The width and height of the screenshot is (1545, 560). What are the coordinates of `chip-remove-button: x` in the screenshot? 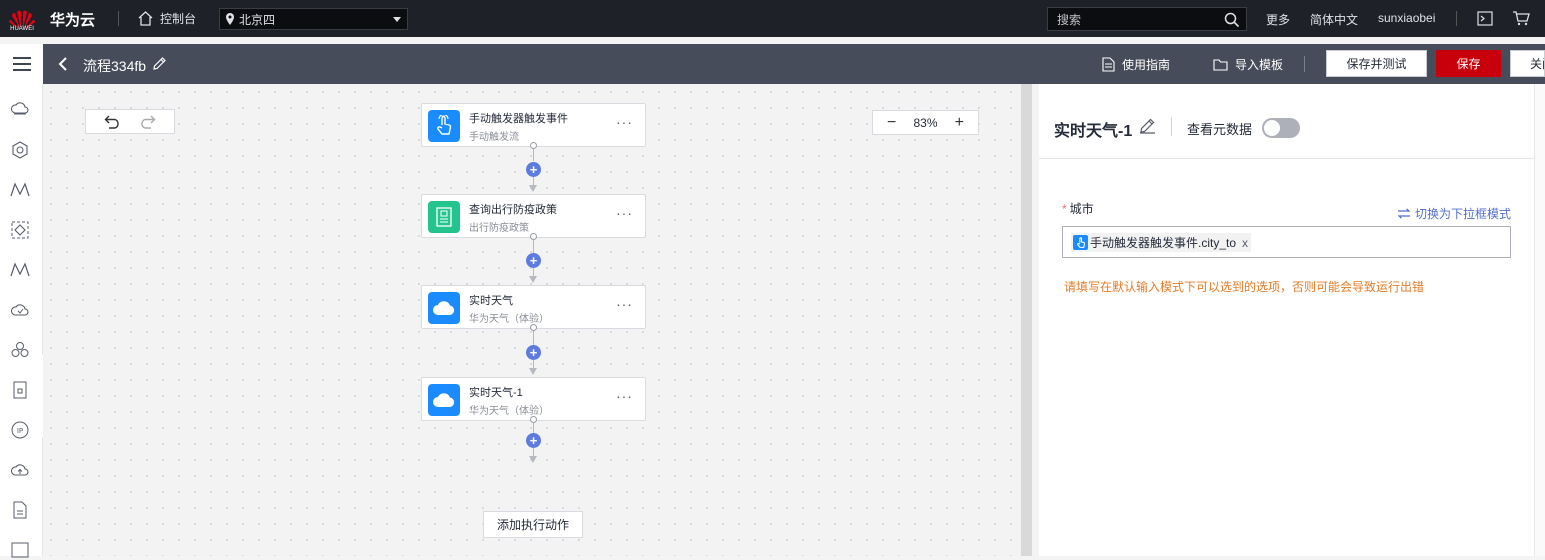 It's located at (1245, 243).